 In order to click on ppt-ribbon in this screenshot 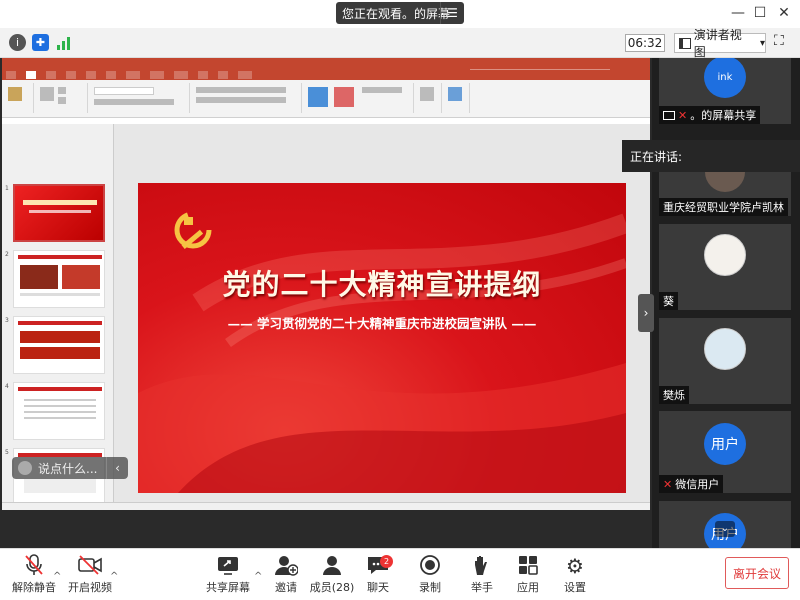, I will do `click(326, 99)`.